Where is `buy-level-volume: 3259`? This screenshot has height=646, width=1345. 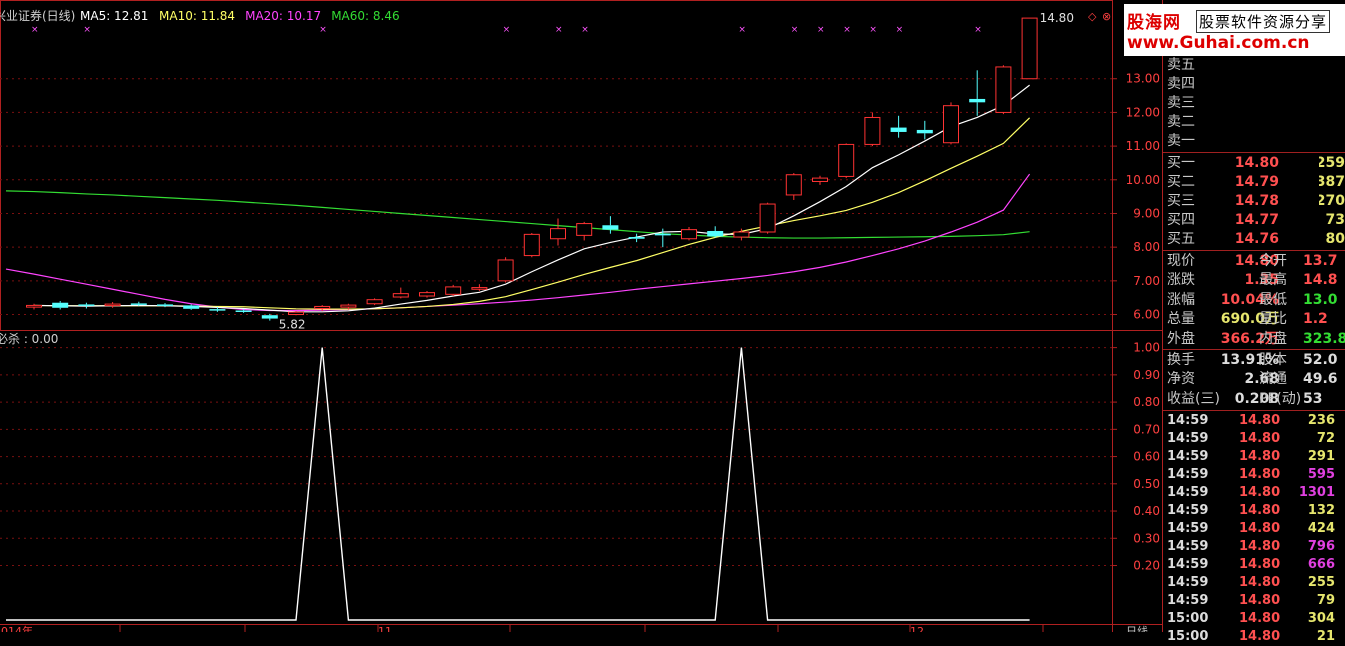
buy-level-volume: 3259 is located at coordinates (1332, 163).